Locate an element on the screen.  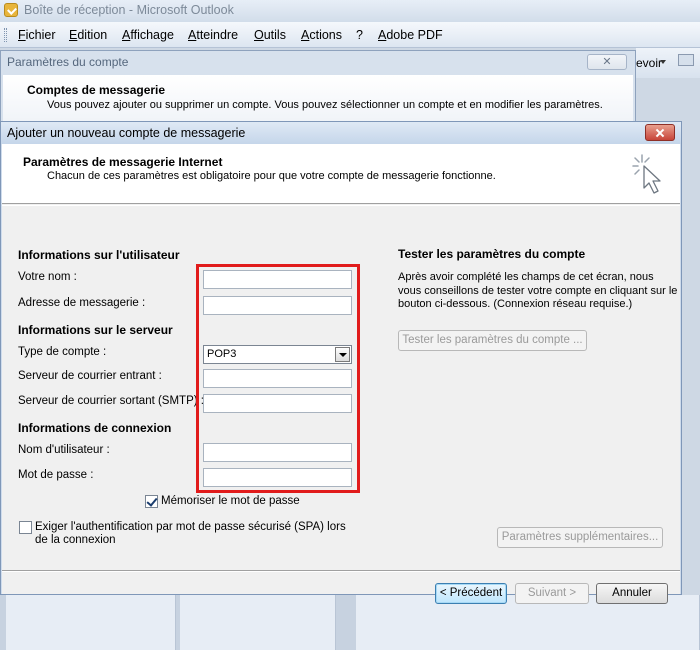
message-list-pane is located at coordinates (258, 622).